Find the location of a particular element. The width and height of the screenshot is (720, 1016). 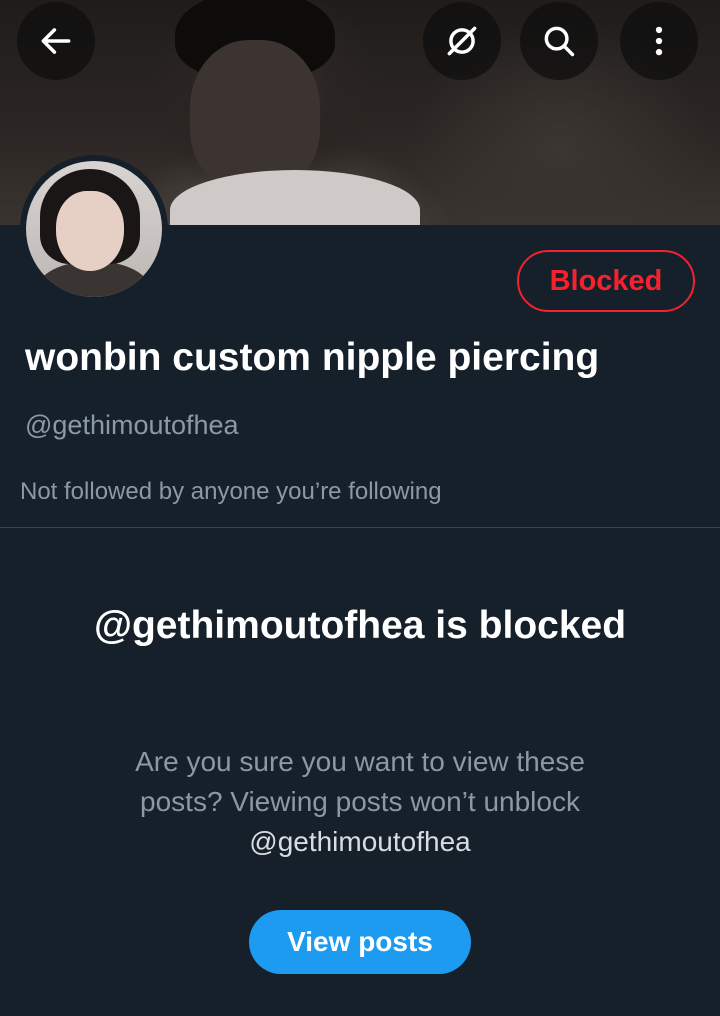

back-button is located at coordinates (56, 41).